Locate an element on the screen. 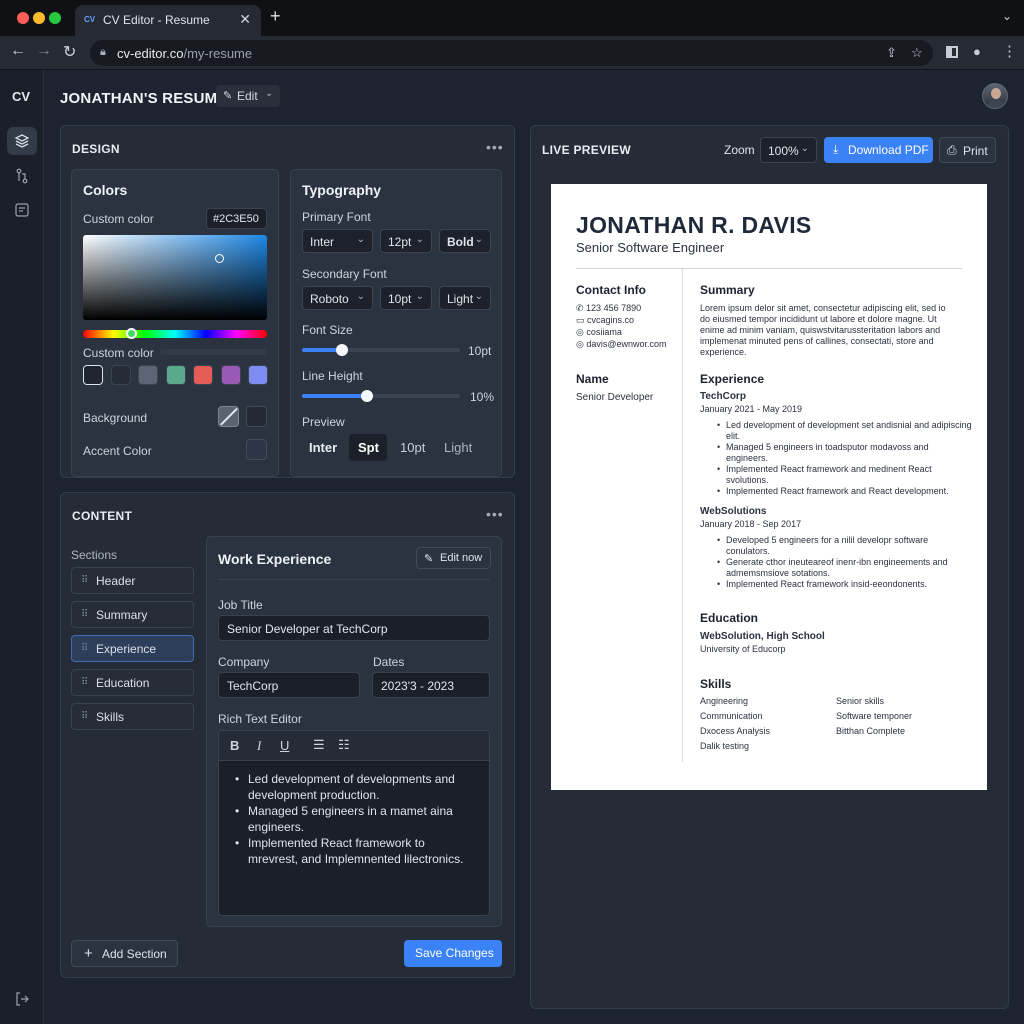 This screenshot has width=1024, height=1024. dates-input: 2023'3 - 2023 is located at coordinates (431, 685).